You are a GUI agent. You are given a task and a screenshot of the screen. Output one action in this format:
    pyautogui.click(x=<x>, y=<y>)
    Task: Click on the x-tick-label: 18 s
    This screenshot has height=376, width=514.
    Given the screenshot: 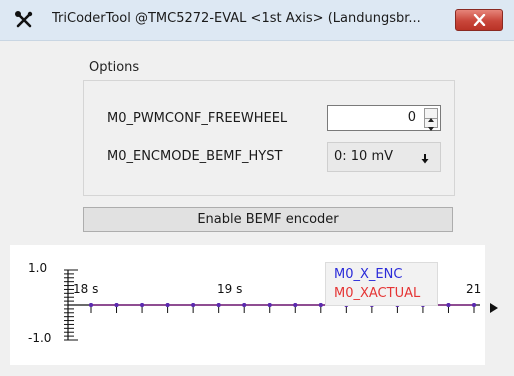 What is the action you would take?
    pyautogui.click(x=85, y=289)
    